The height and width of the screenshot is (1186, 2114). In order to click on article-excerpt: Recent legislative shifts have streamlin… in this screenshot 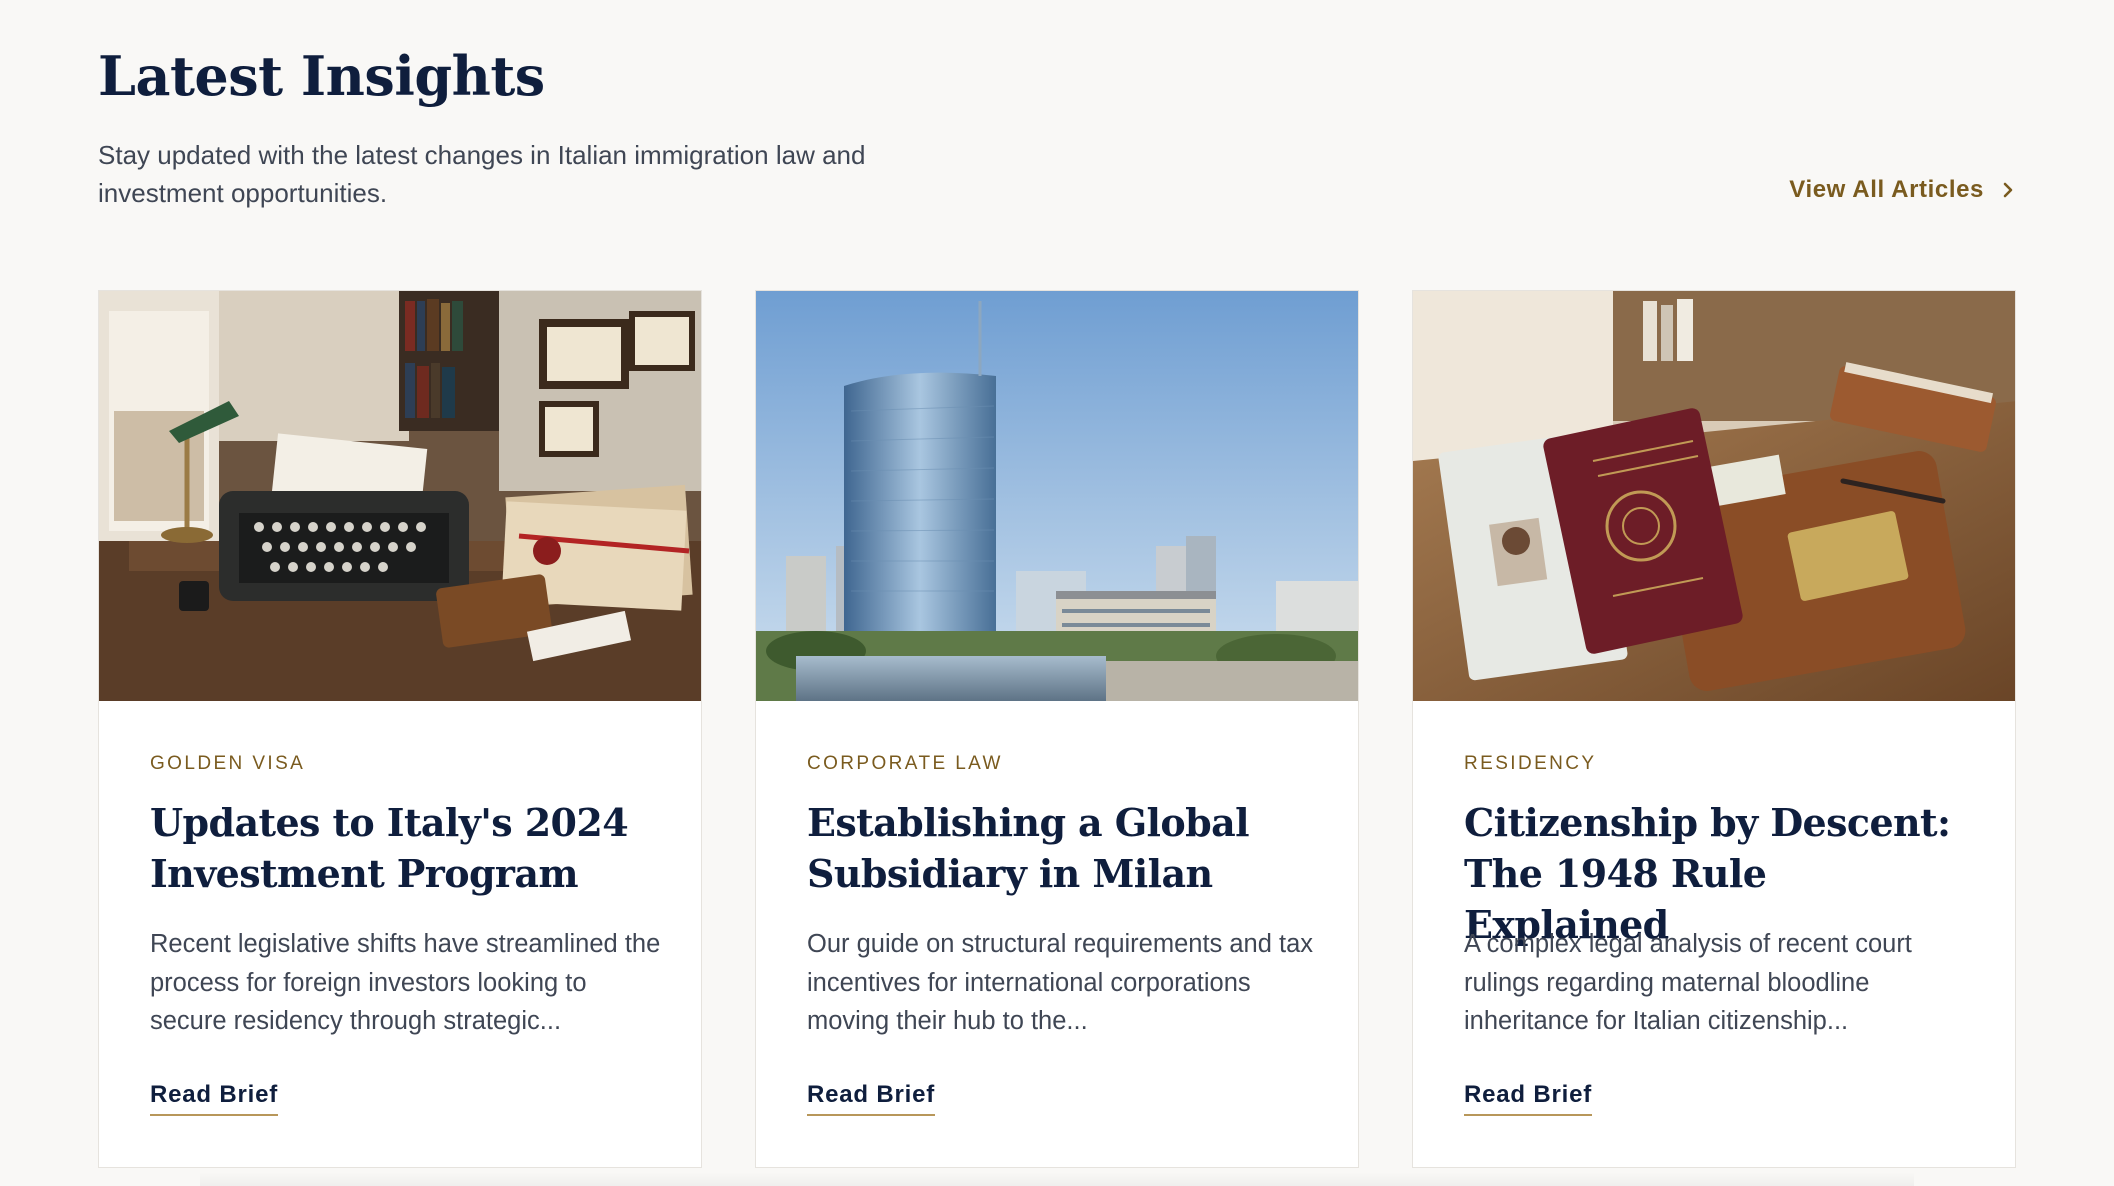, I will do `click(405, 982)`.